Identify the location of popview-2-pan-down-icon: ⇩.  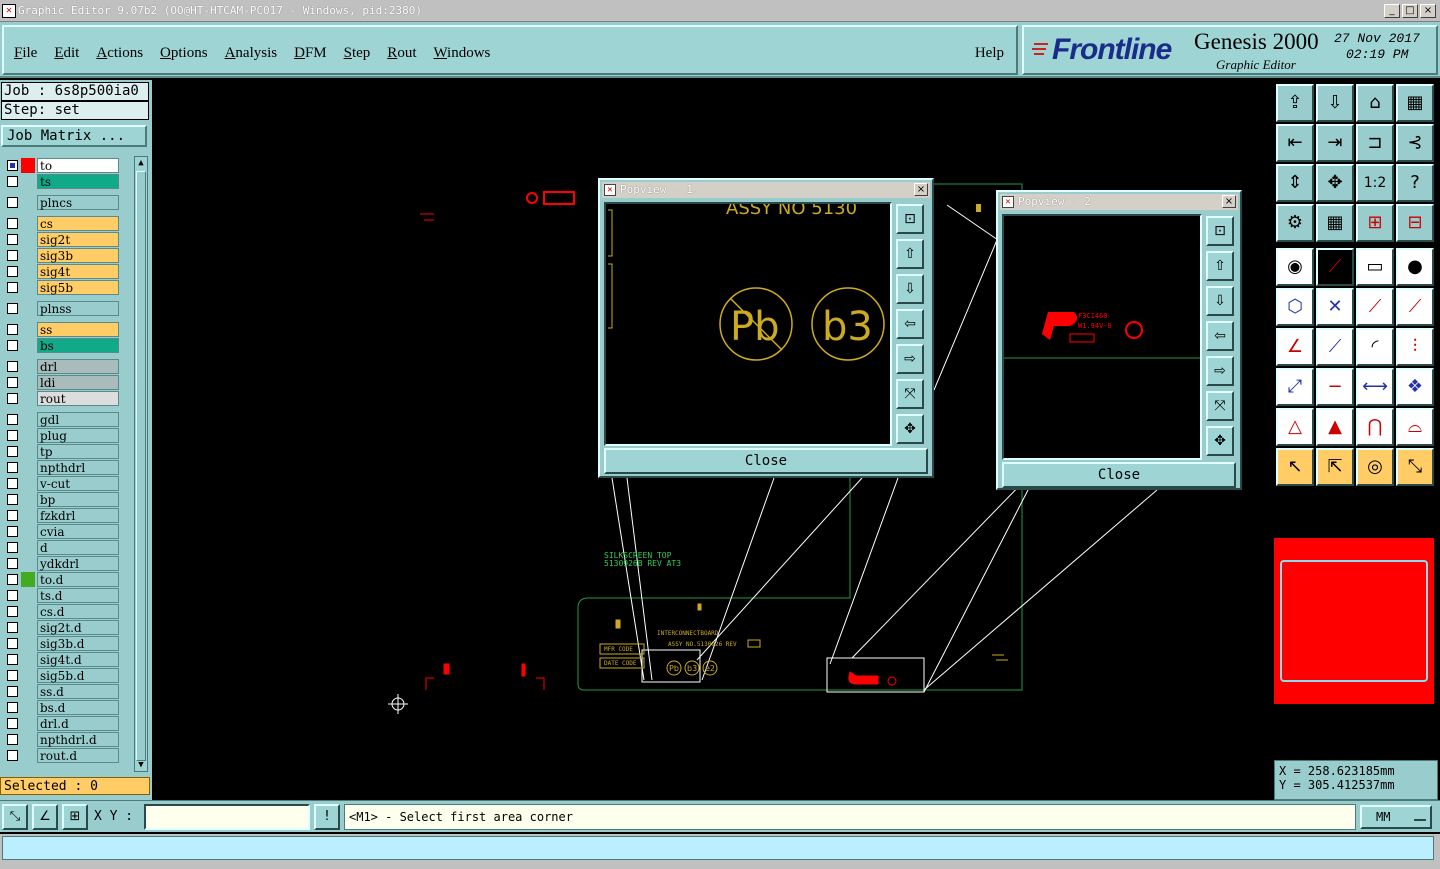
(1220, 301).